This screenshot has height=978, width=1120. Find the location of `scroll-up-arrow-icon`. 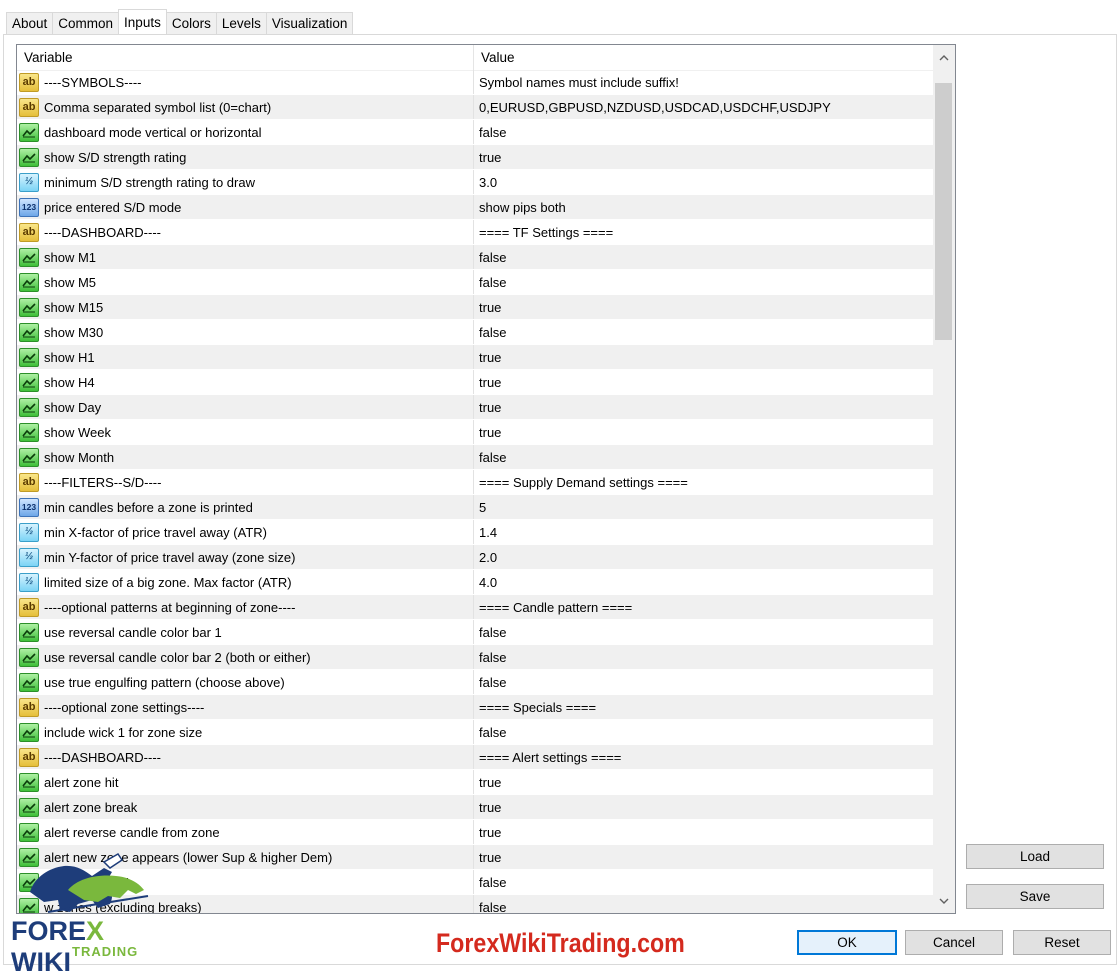

scroll-up-arrow-icon is located at coordinates (944, 57).